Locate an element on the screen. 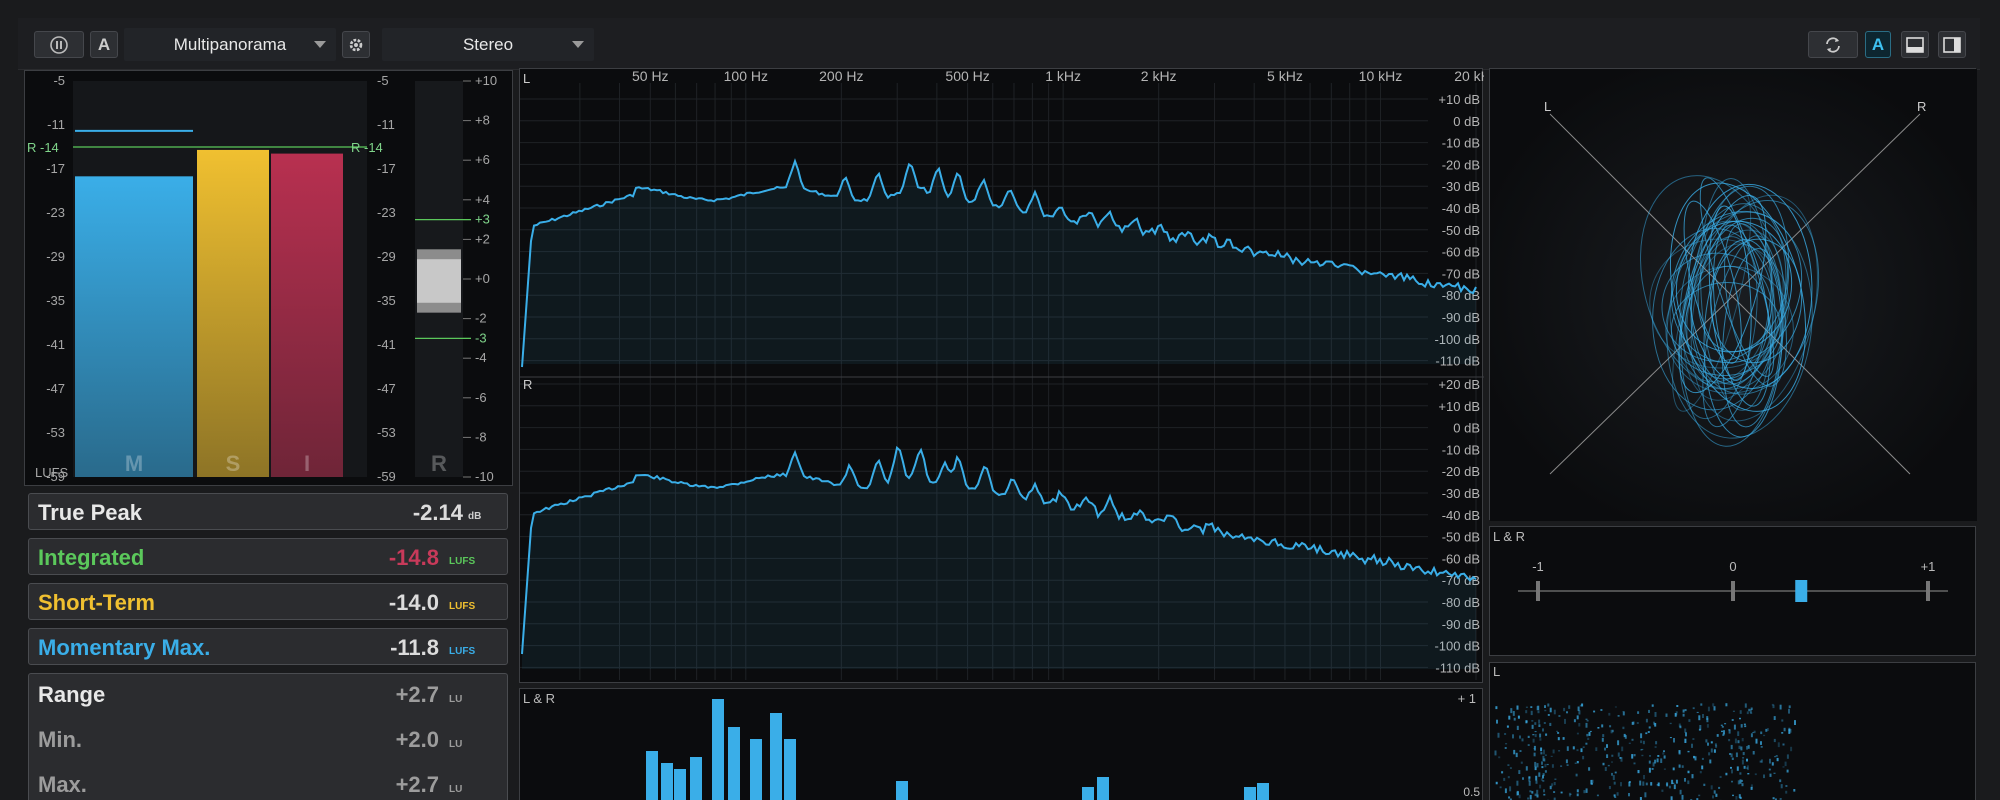  momentary-max-label: Momentary Max. is located at coordinates (124, 647).